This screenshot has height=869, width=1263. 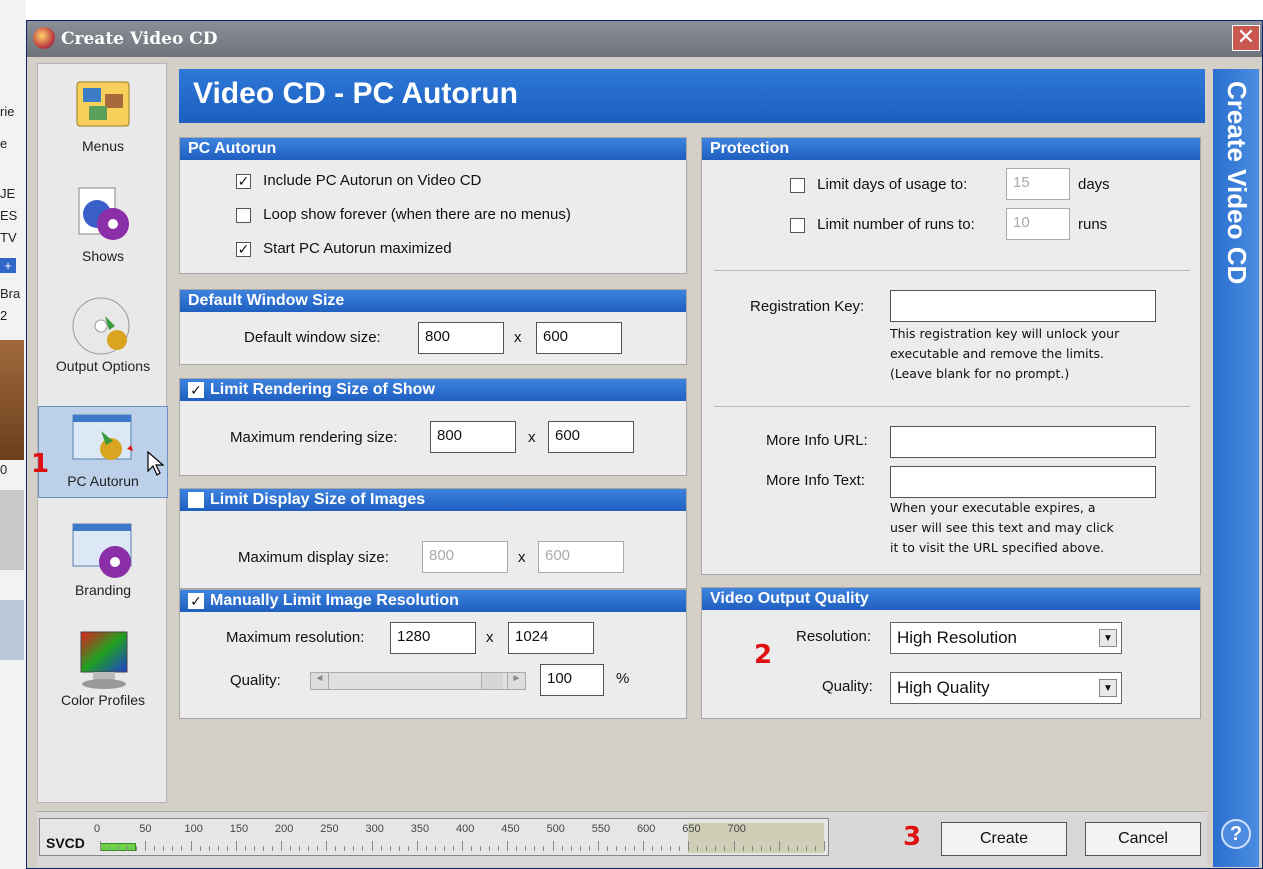 I want to click on meter-tick-label: 250, so click(x=329, y=829).